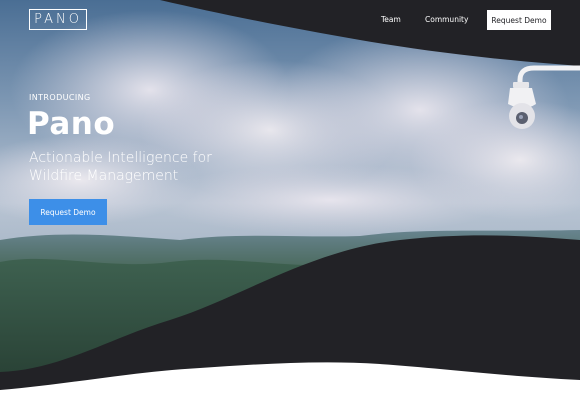  Describe the element at coordinates (290, 20) in the screenshot. I see `top-nav: PANO Team Community Request Demo` at that location.